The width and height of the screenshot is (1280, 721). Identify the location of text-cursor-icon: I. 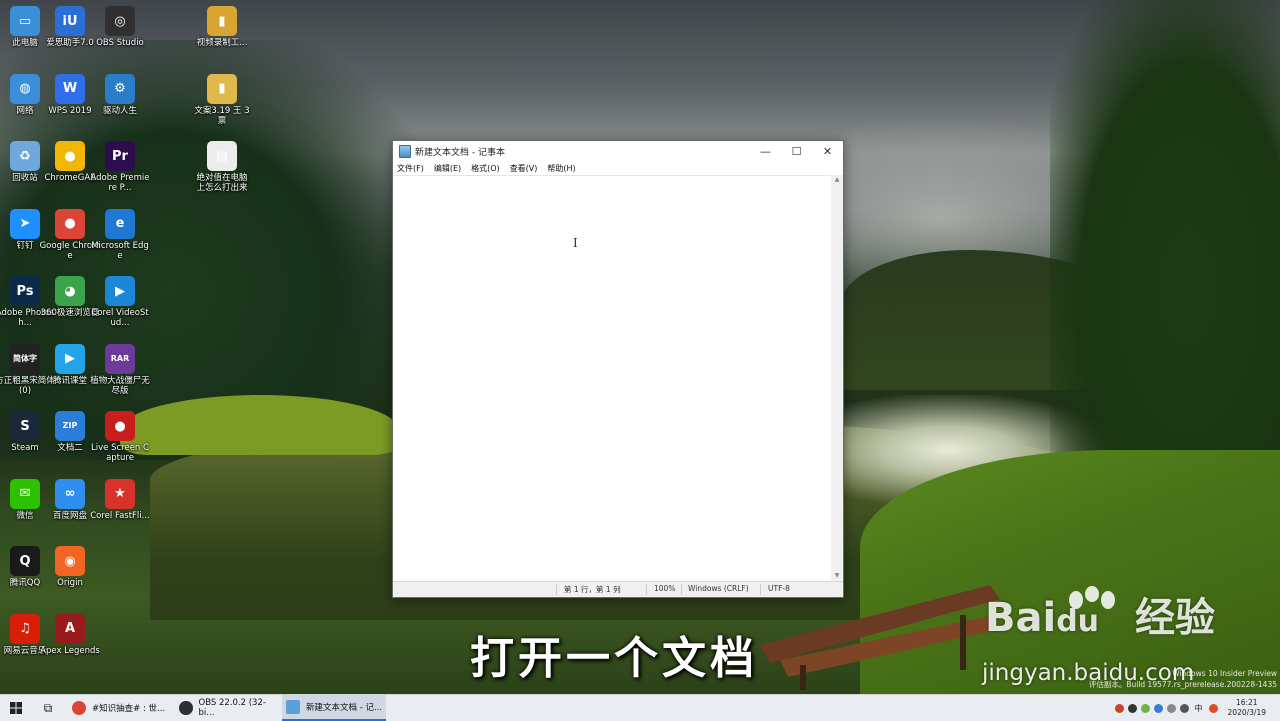
(575, 243).